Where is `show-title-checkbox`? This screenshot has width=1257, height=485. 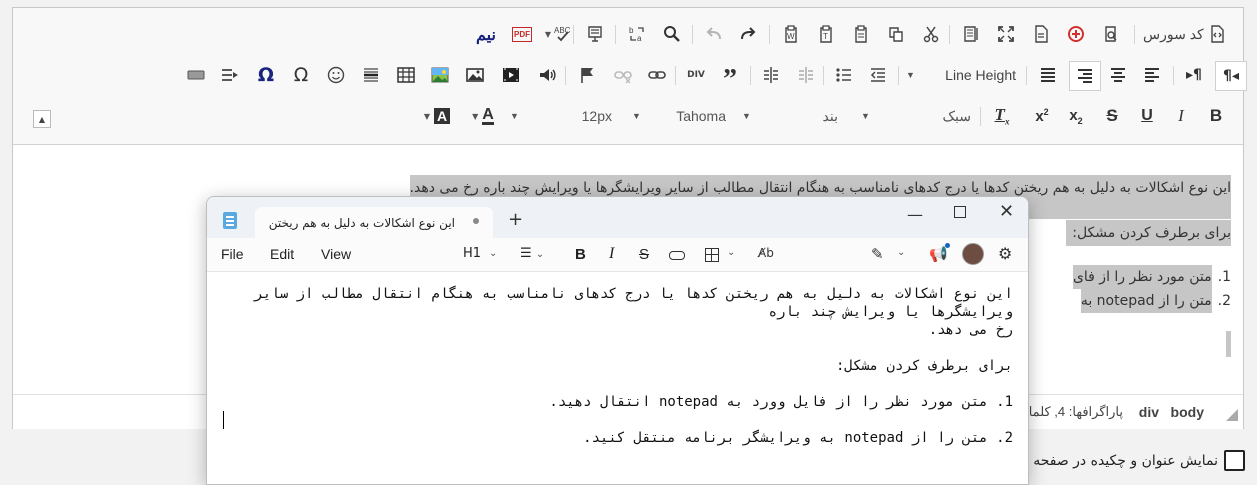 show-title-checkbox is located at coordinates (1234, 460).